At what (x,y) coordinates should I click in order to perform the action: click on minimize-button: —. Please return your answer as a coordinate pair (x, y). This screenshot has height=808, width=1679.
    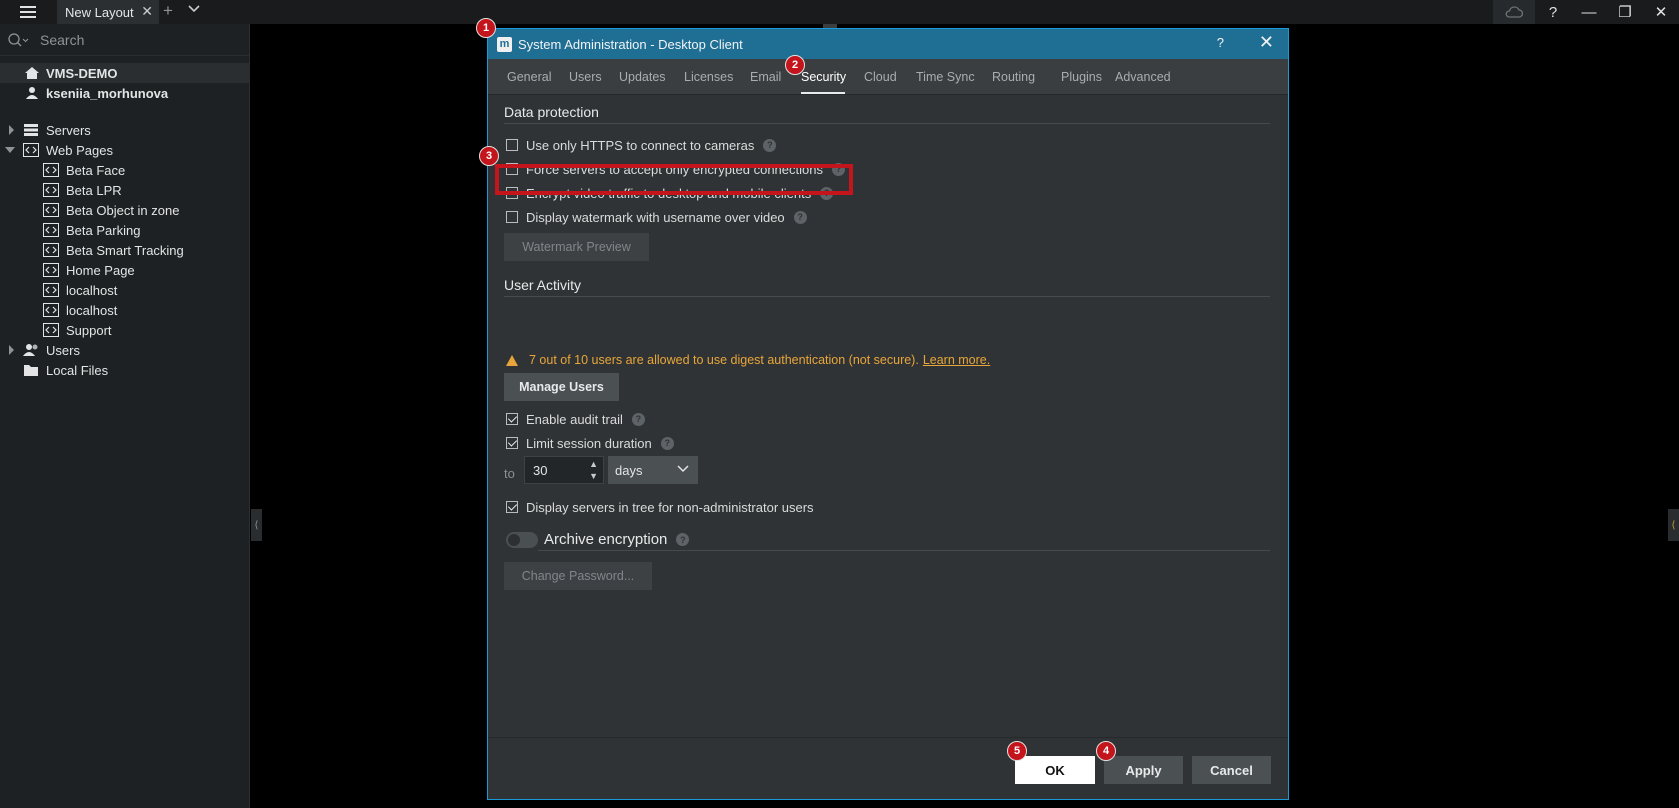
    Looking at the image, I should click on (1589, 12).